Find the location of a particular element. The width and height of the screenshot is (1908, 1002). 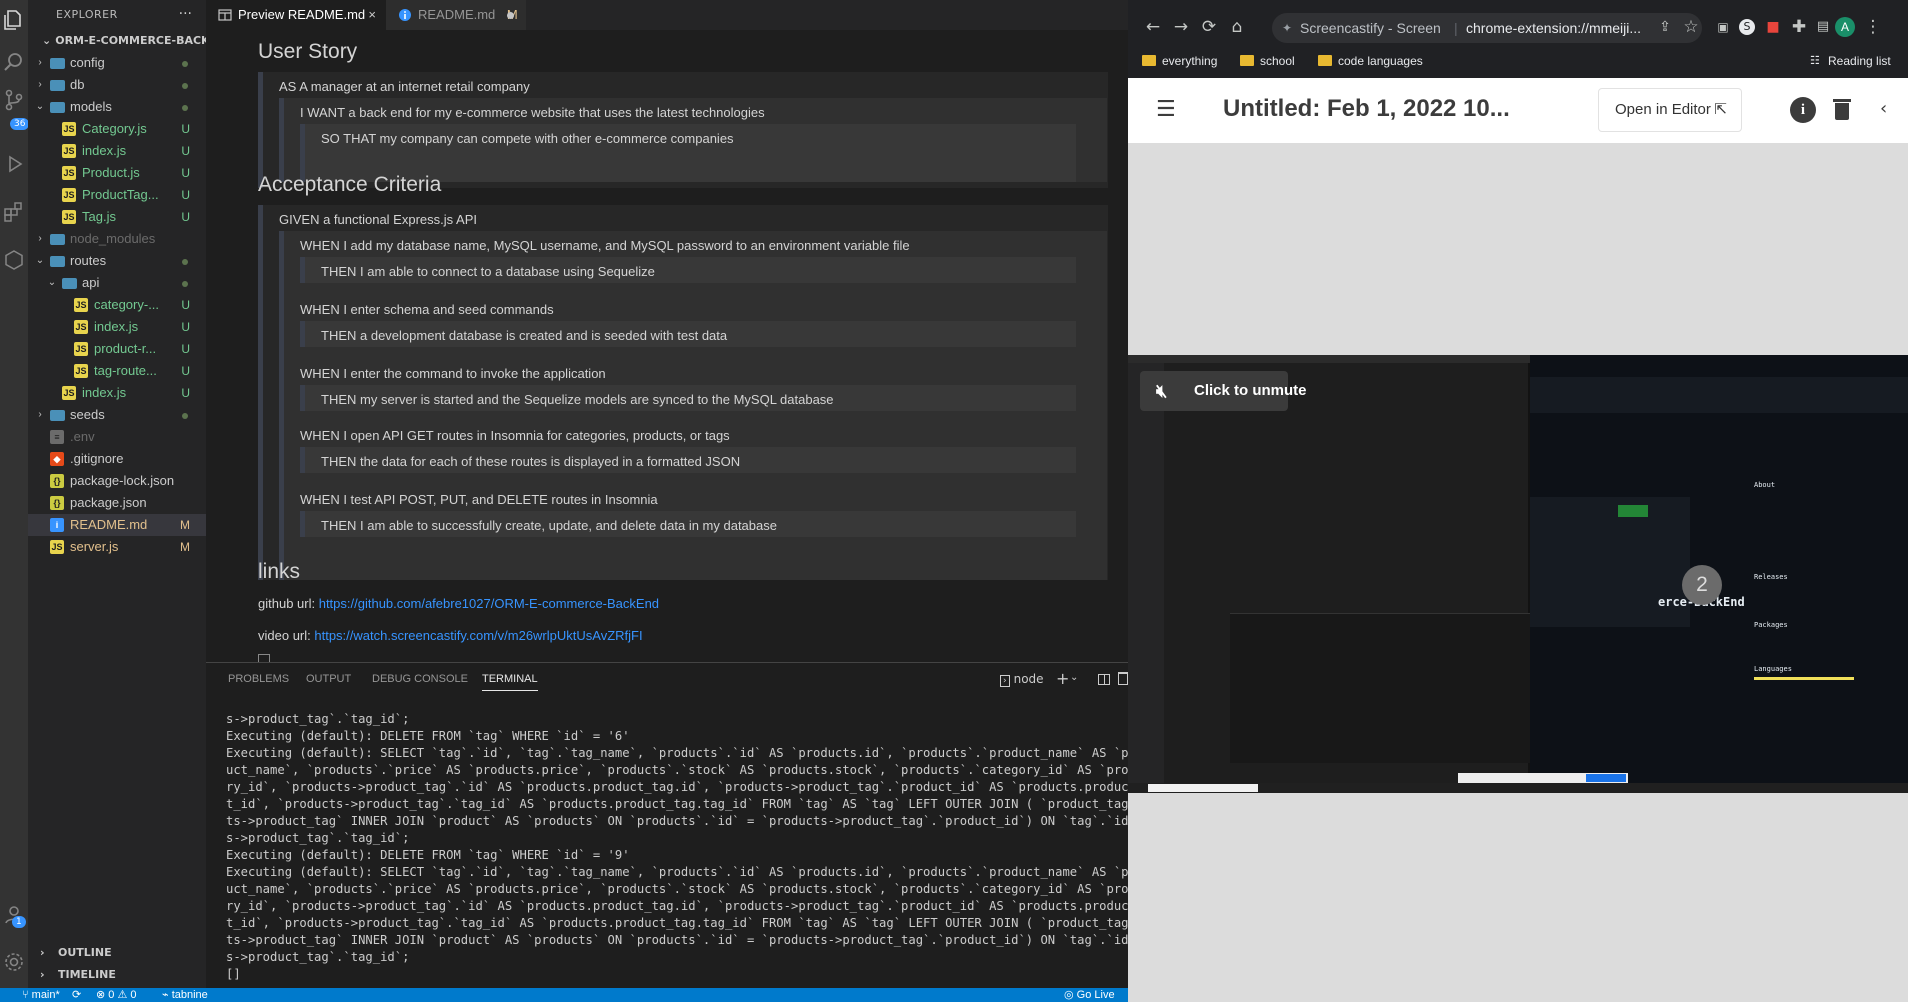

tree-file: {} package.json is located at coordinates (117, 503).